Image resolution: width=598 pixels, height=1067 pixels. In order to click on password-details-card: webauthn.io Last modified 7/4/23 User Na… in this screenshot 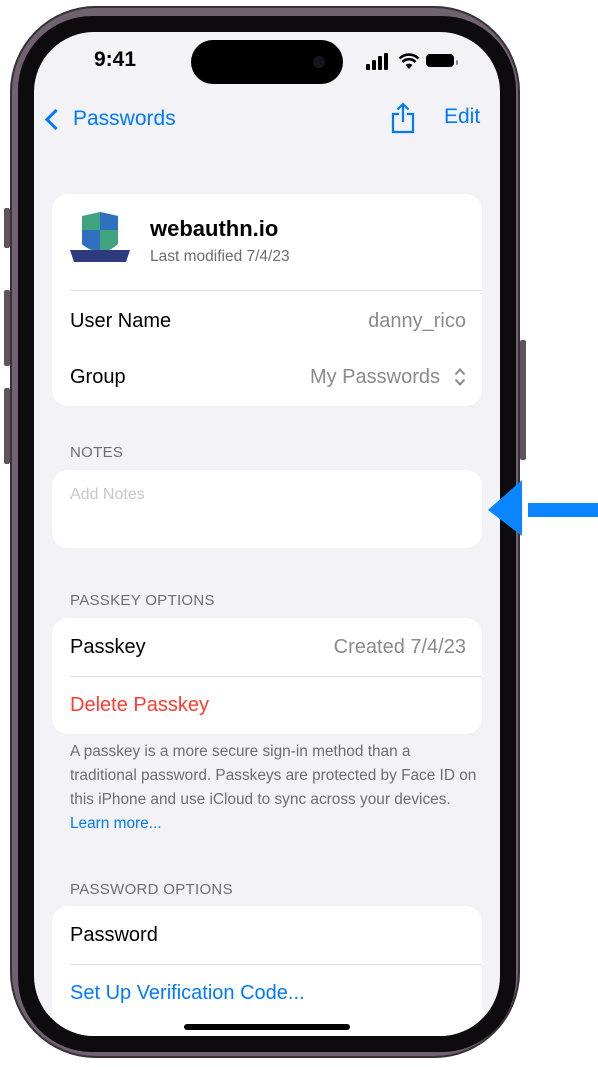, I will do `click(267, 300)`.